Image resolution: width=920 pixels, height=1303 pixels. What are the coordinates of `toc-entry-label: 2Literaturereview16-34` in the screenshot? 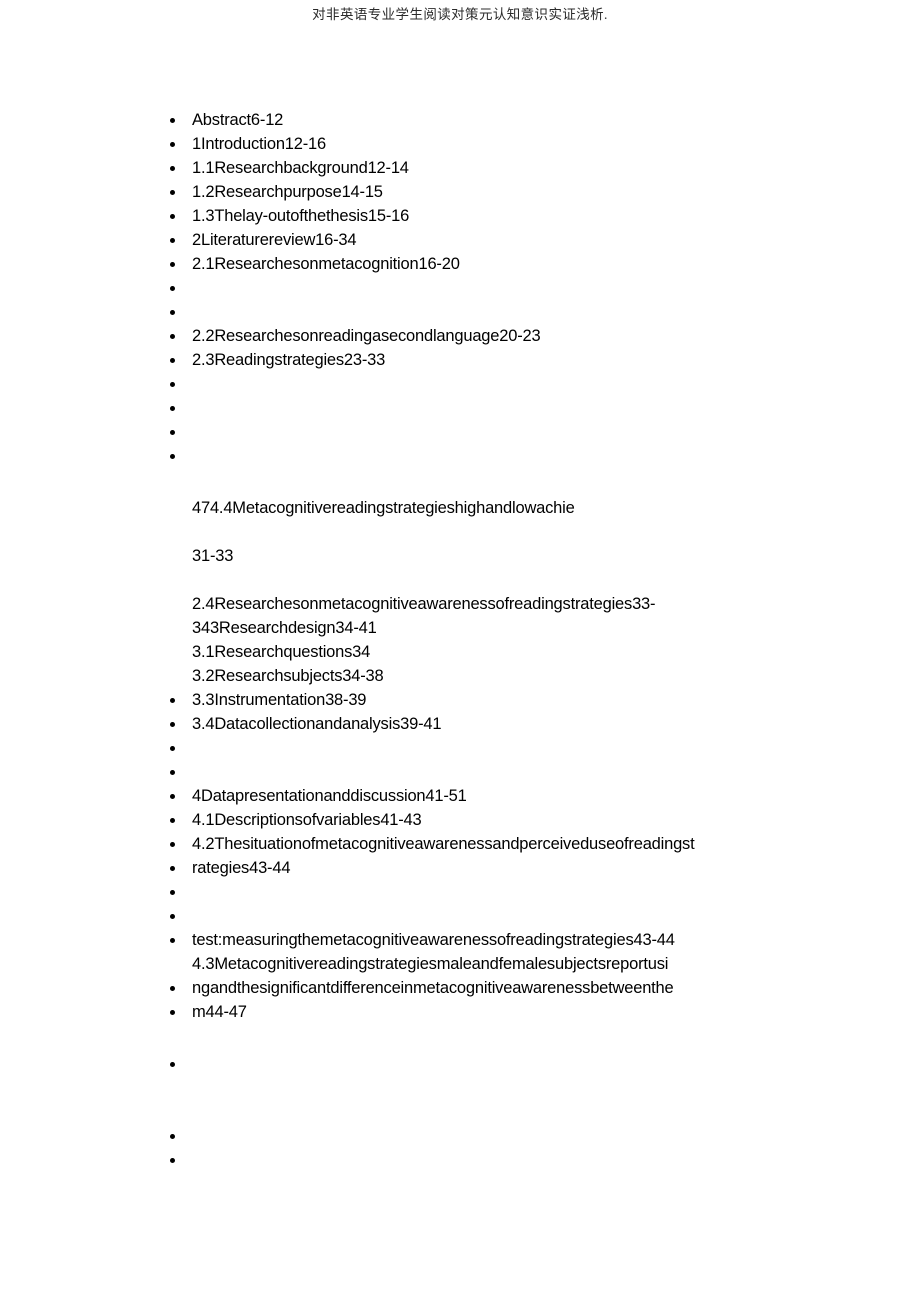 It's located at (274, 240).